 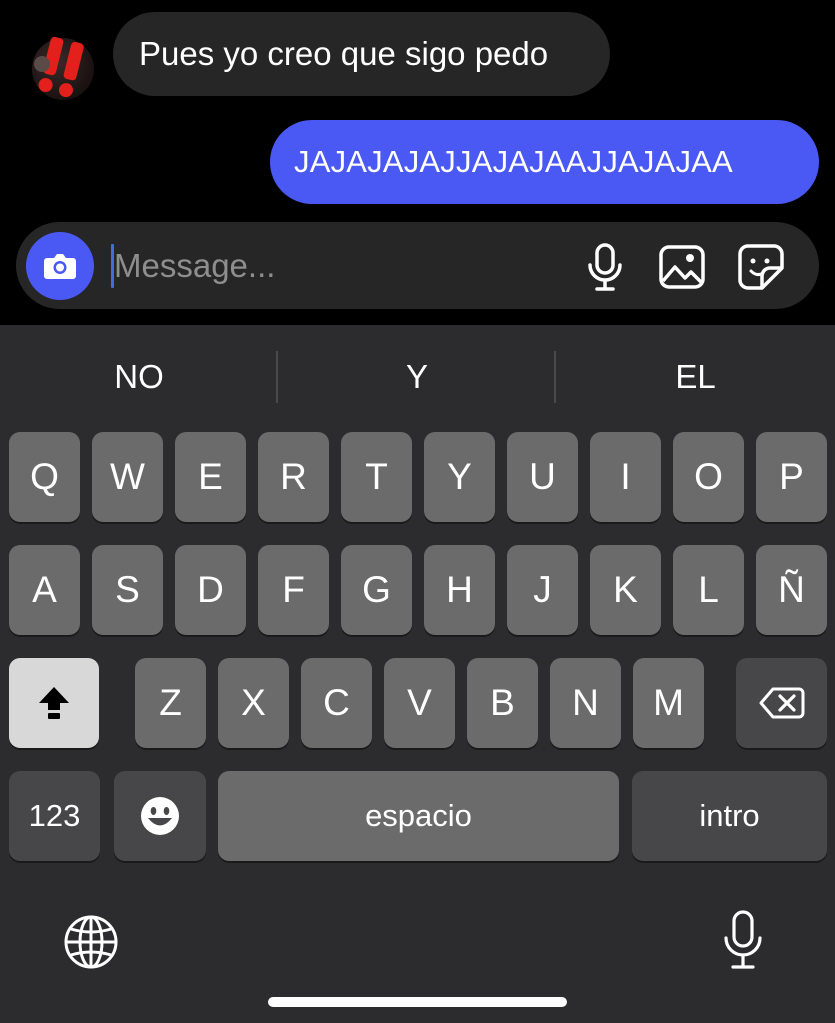 What do you see at coordinates (336, 703) in the screenshot?
I see `key-c: C` at bounding box center [336, 703].